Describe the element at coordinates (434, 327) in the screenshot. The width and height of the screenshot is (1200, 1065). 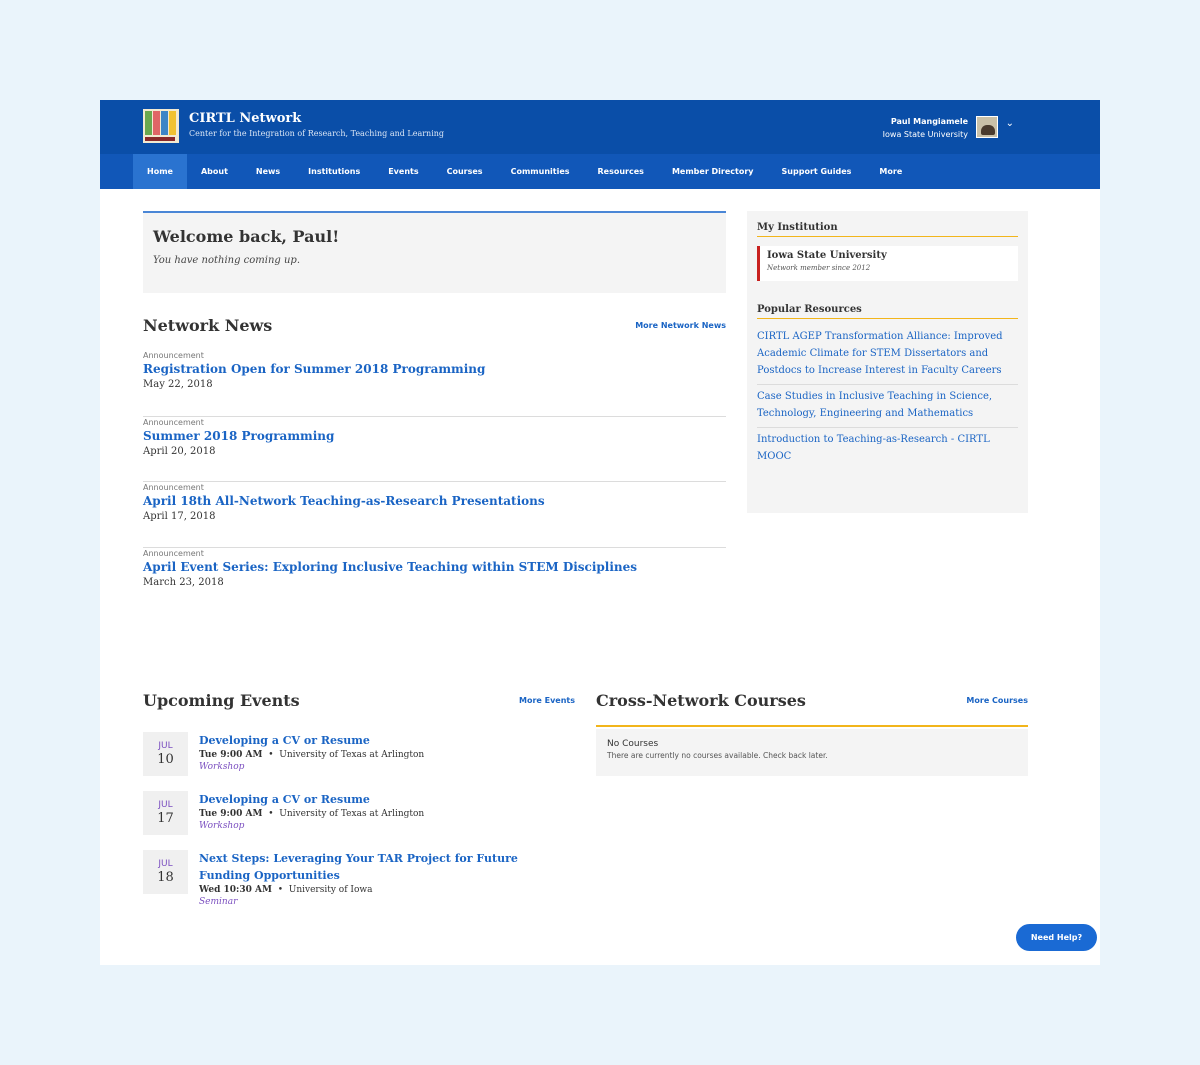
I see `news-header: Network News More Network News` at that location.